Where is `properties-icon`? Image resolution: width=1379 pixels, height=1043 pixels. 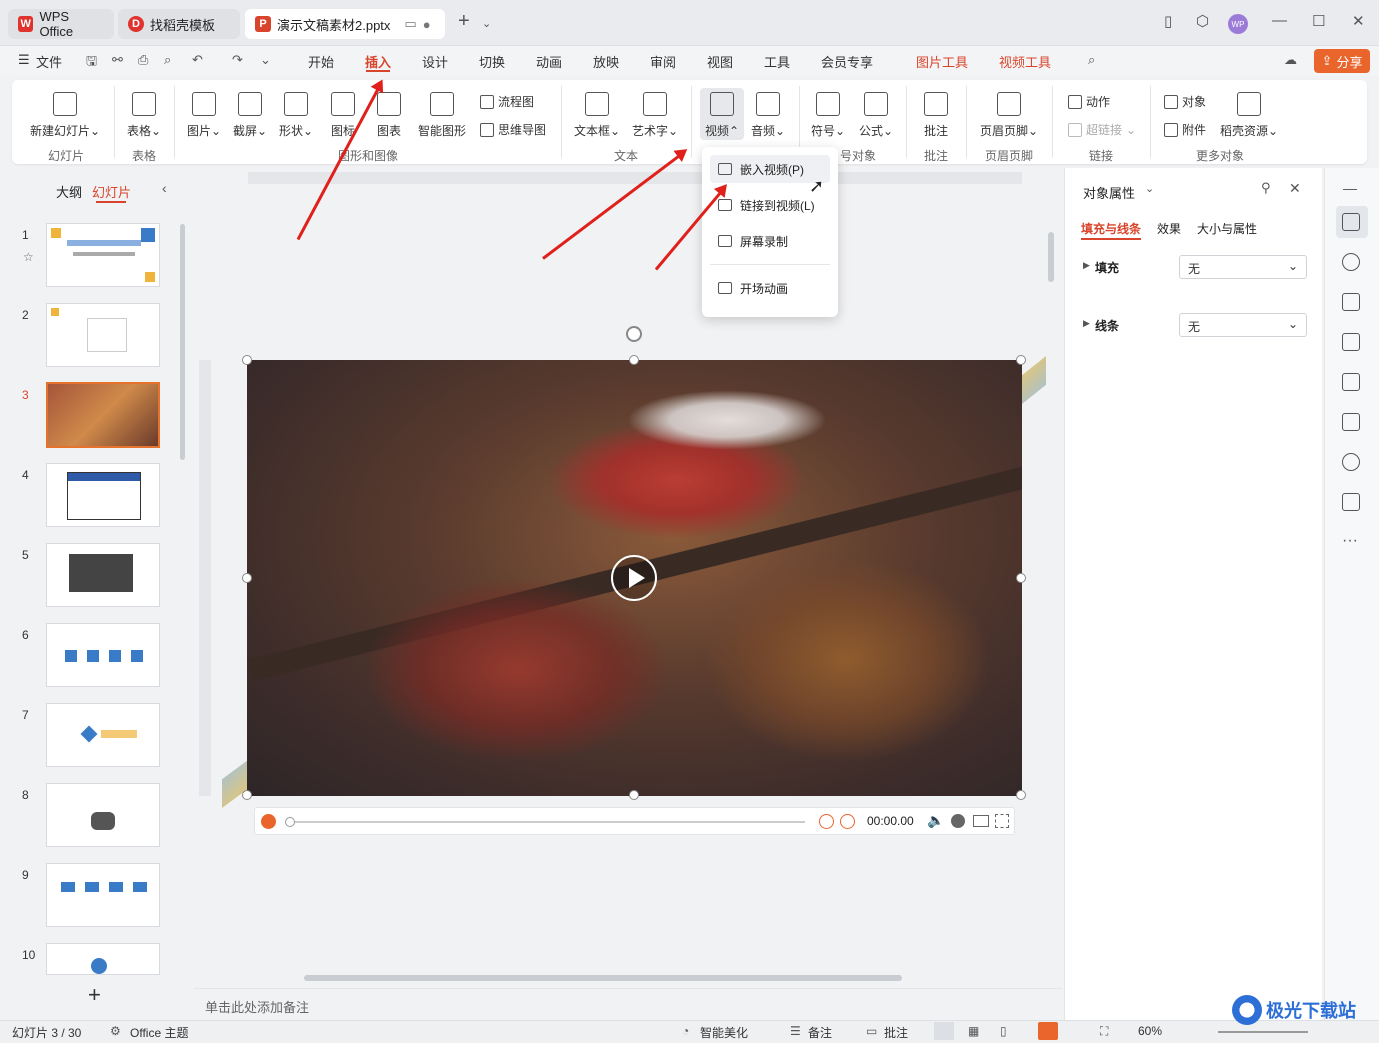 properties-icon is located at coordinates (1351, 222).